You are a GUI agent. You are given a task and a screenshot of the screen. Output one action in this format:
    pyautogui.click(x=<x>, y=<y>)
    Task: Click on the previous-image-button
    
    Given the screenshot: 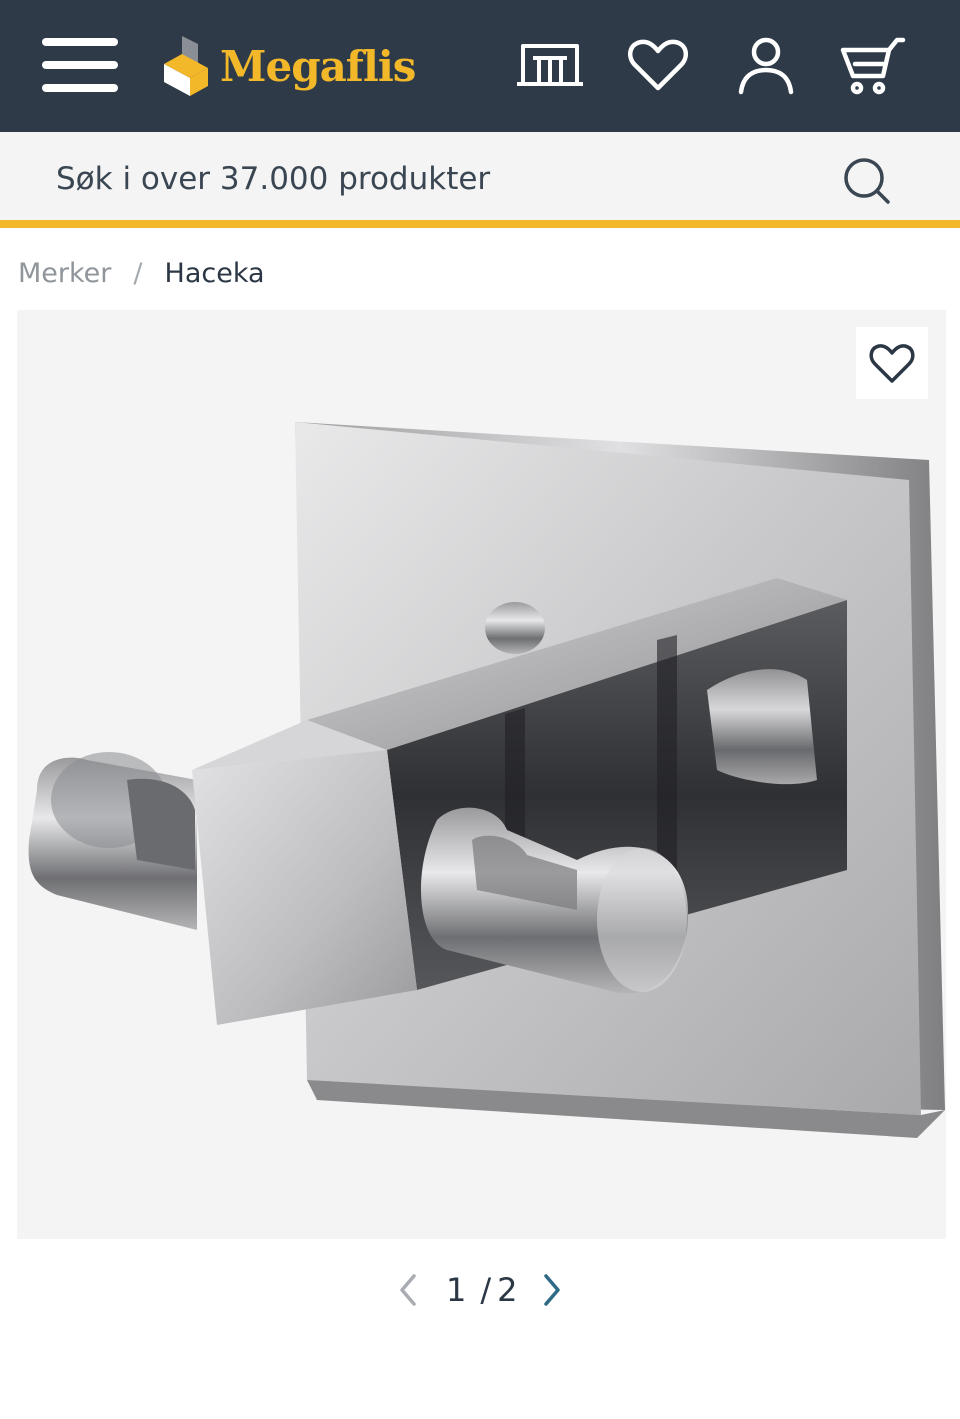 What is the action you would take?
    pyautogui.click(x=408, y=1290)
    